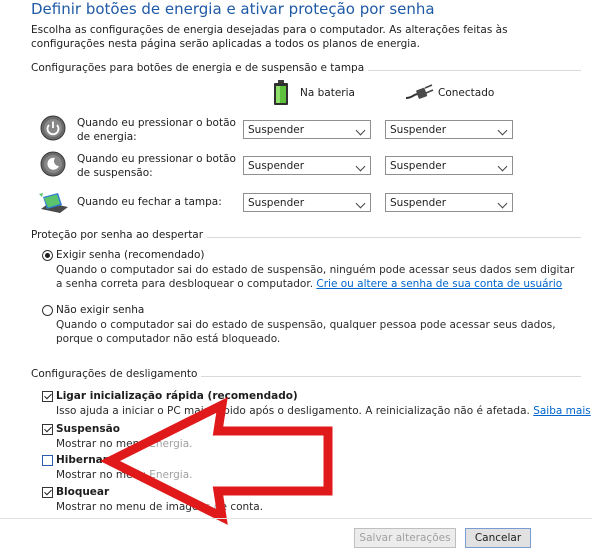 The height and width of the screenshot is (557, 592). Describe the element at coordinates (47, 429) in the screenshot. I see `checkbox-suspend` at that location.